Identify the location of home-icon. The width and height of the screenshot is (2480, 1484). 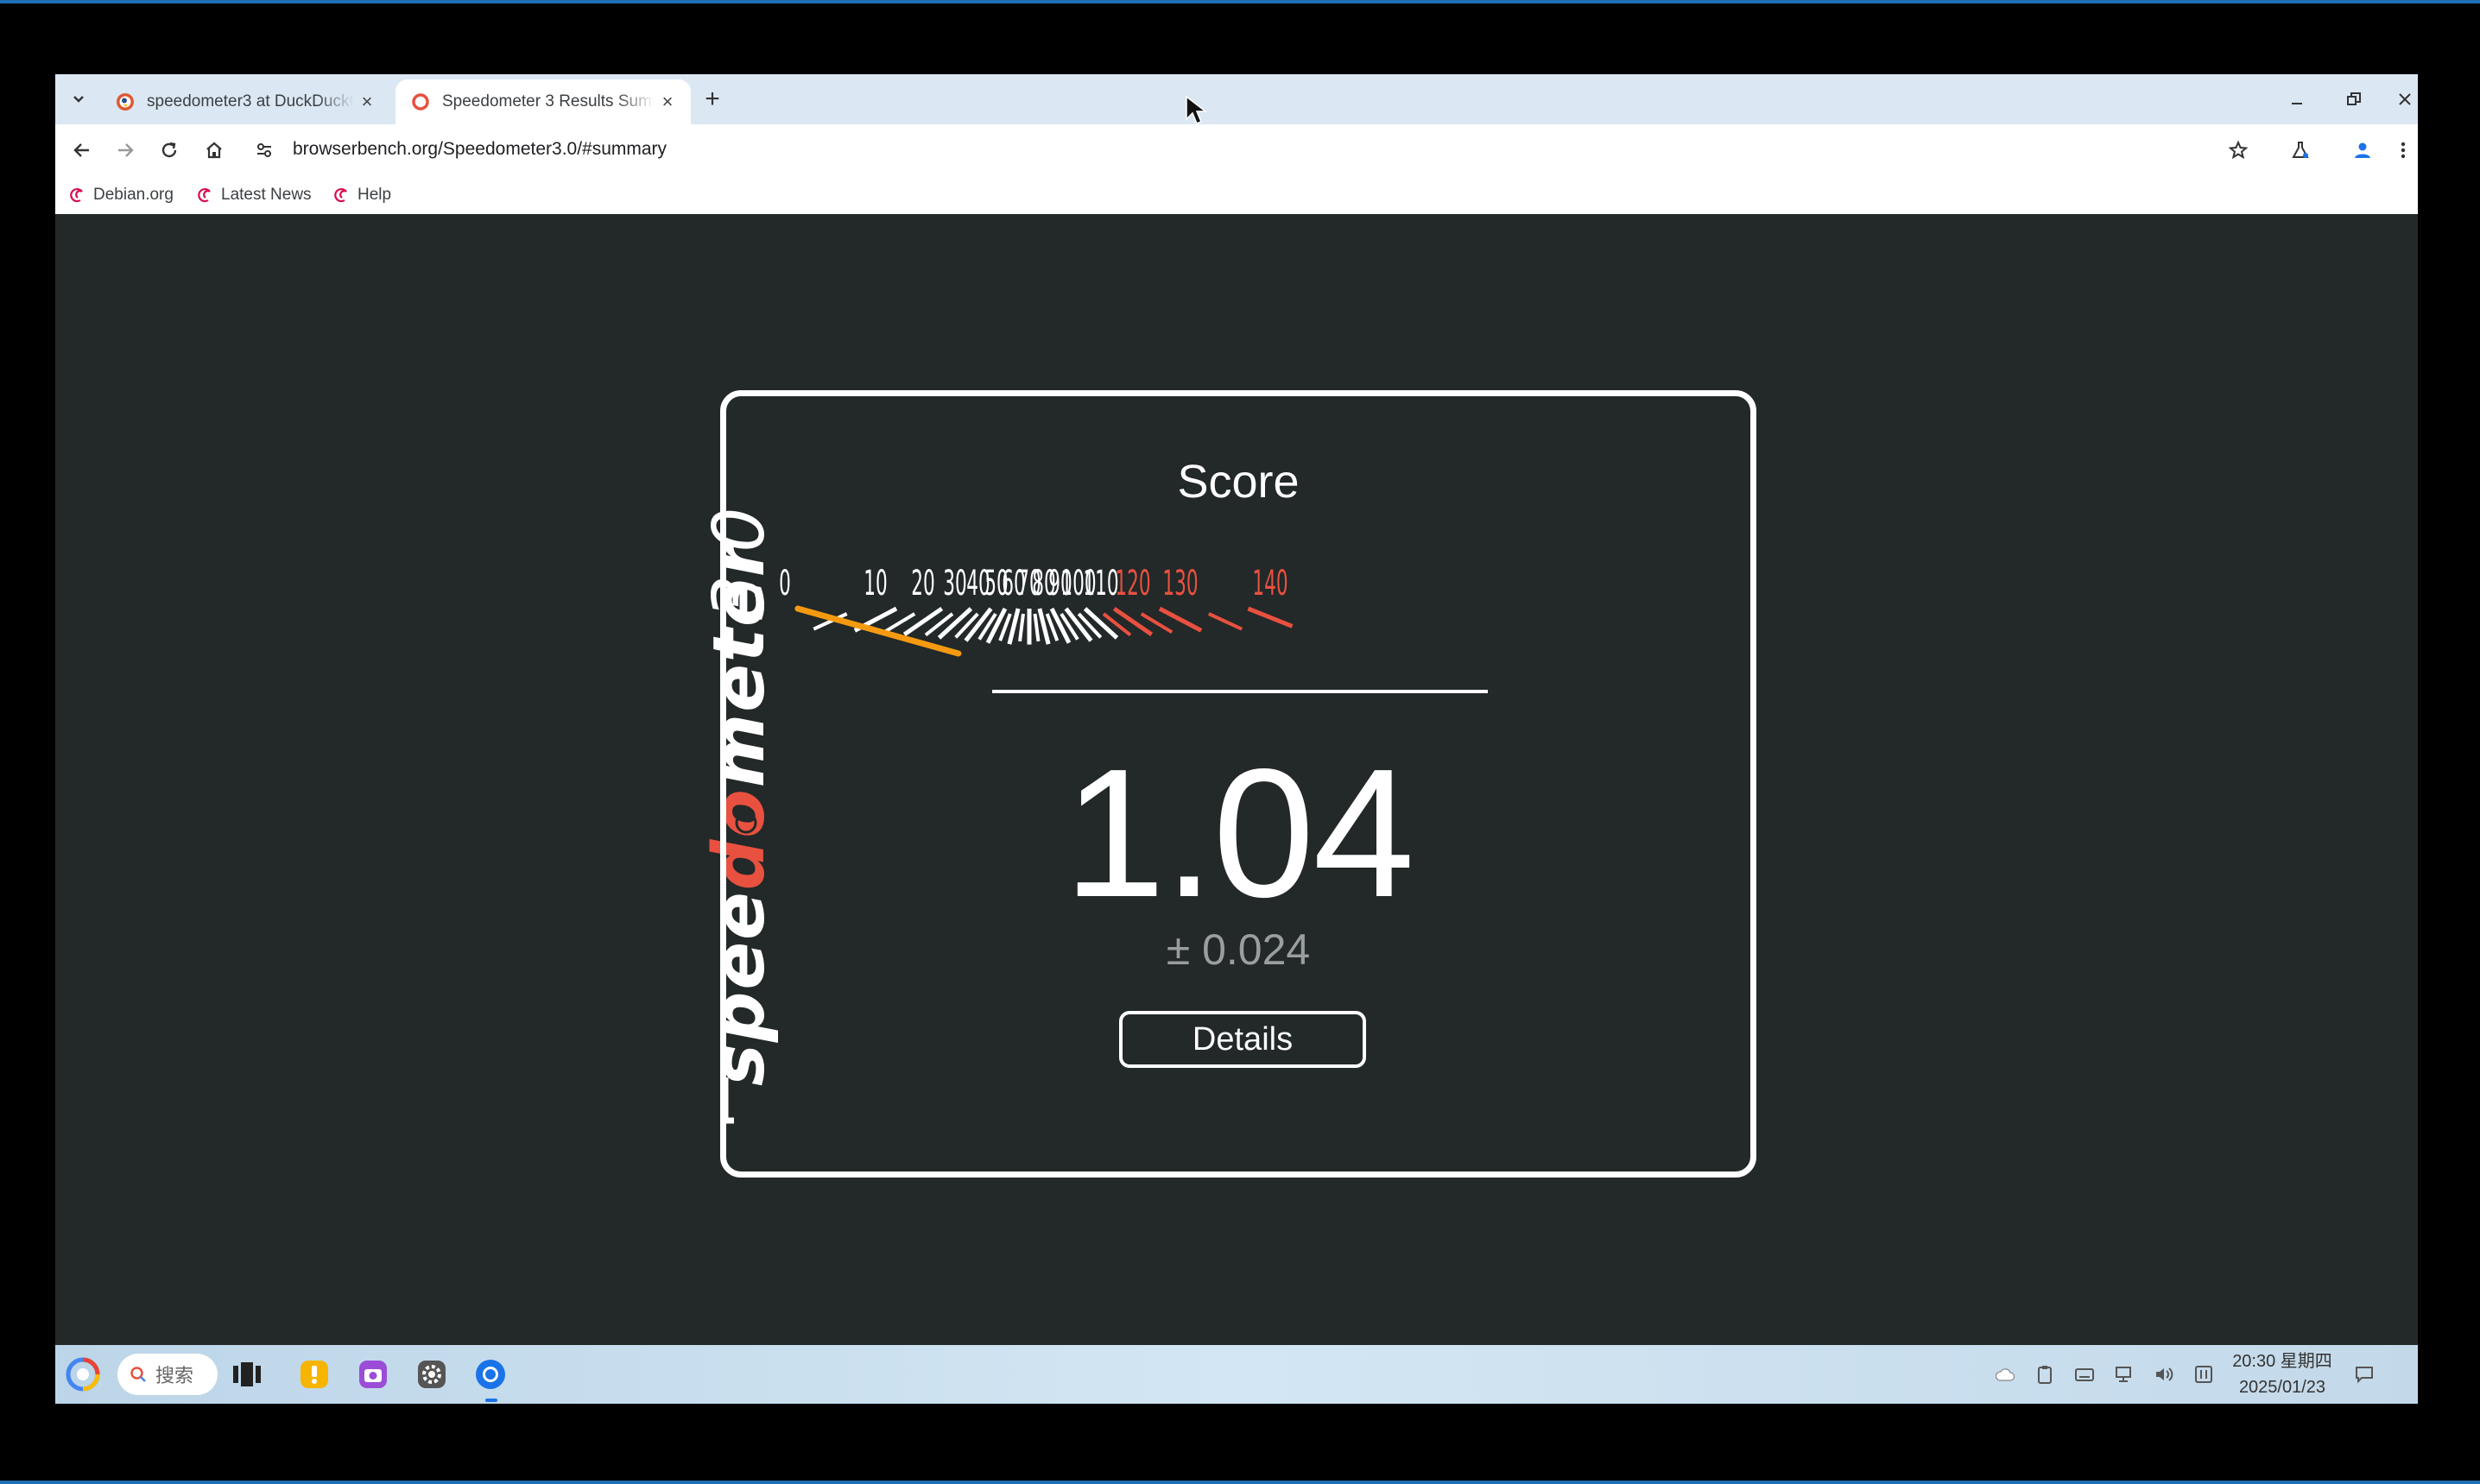
(214, 150).